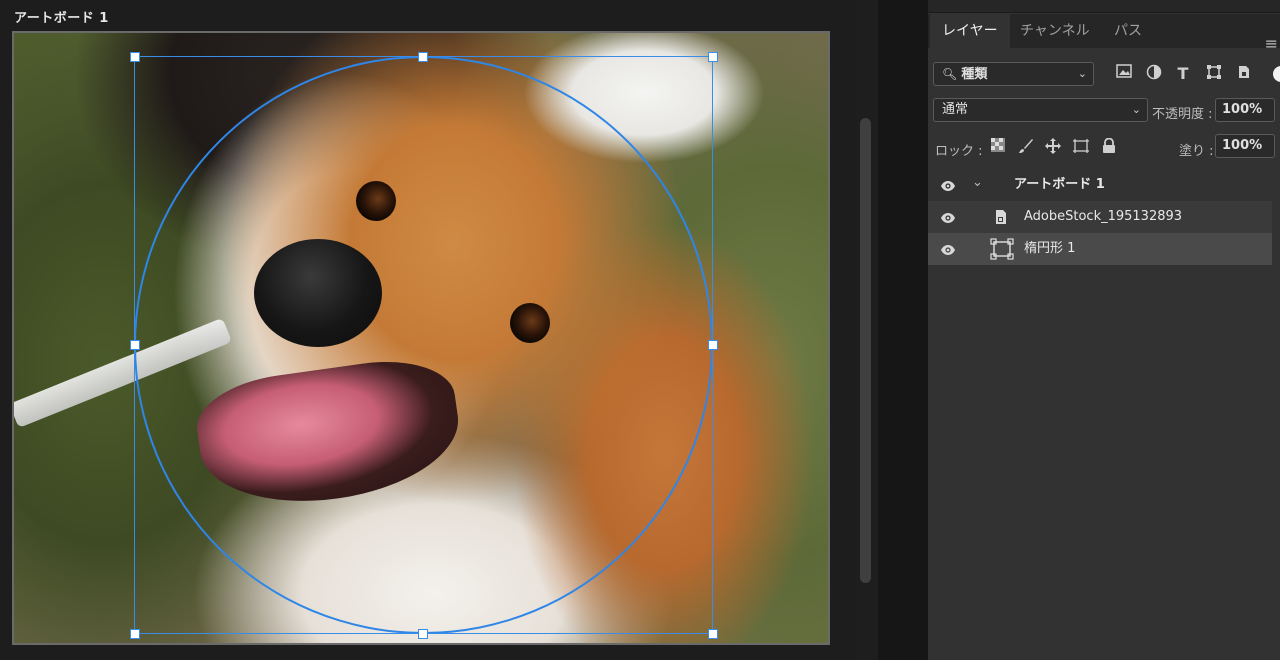  What do you see at coordinates (1273, 74) in the screenshot?
I see `filter-toggle-icon` at bounding box center [1273, 74].